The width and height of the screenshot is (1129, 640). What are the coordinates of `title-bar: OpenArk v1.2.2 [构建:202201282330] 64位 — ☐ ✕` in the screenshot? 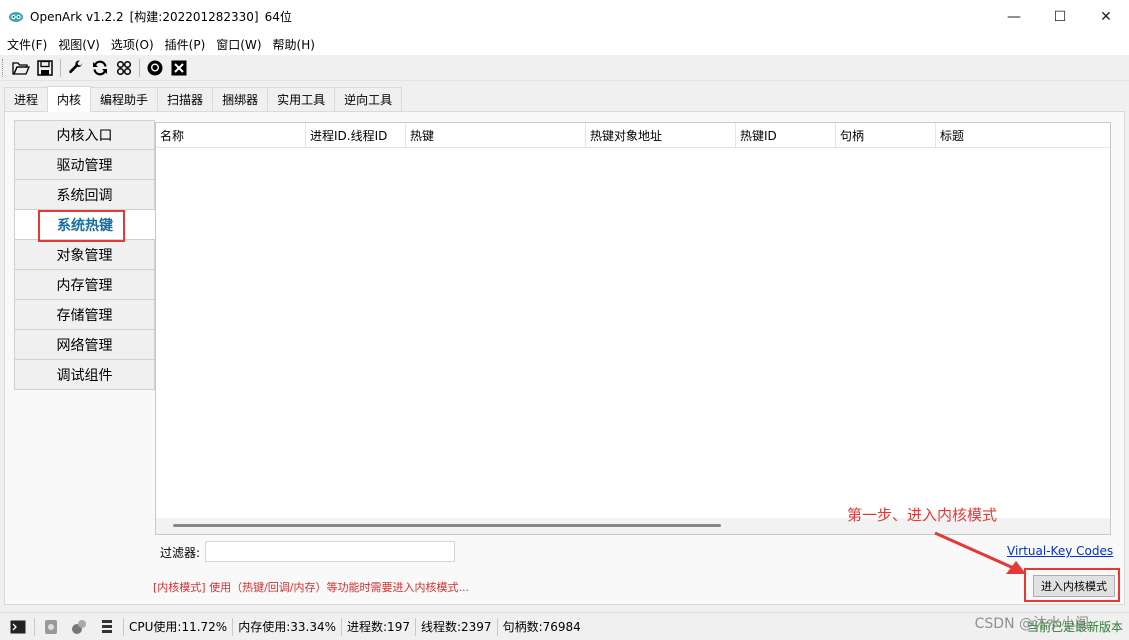 It's located at (564, 16).